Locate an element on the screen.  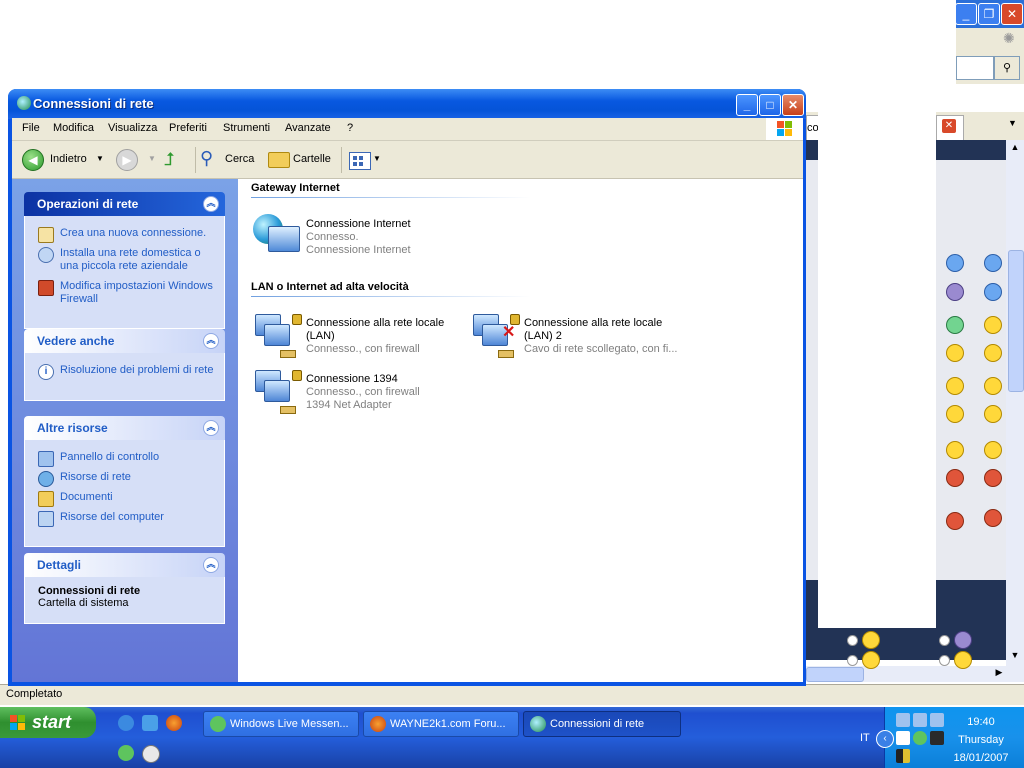
messenger-tray-icon is located at coordinates (920, 738).